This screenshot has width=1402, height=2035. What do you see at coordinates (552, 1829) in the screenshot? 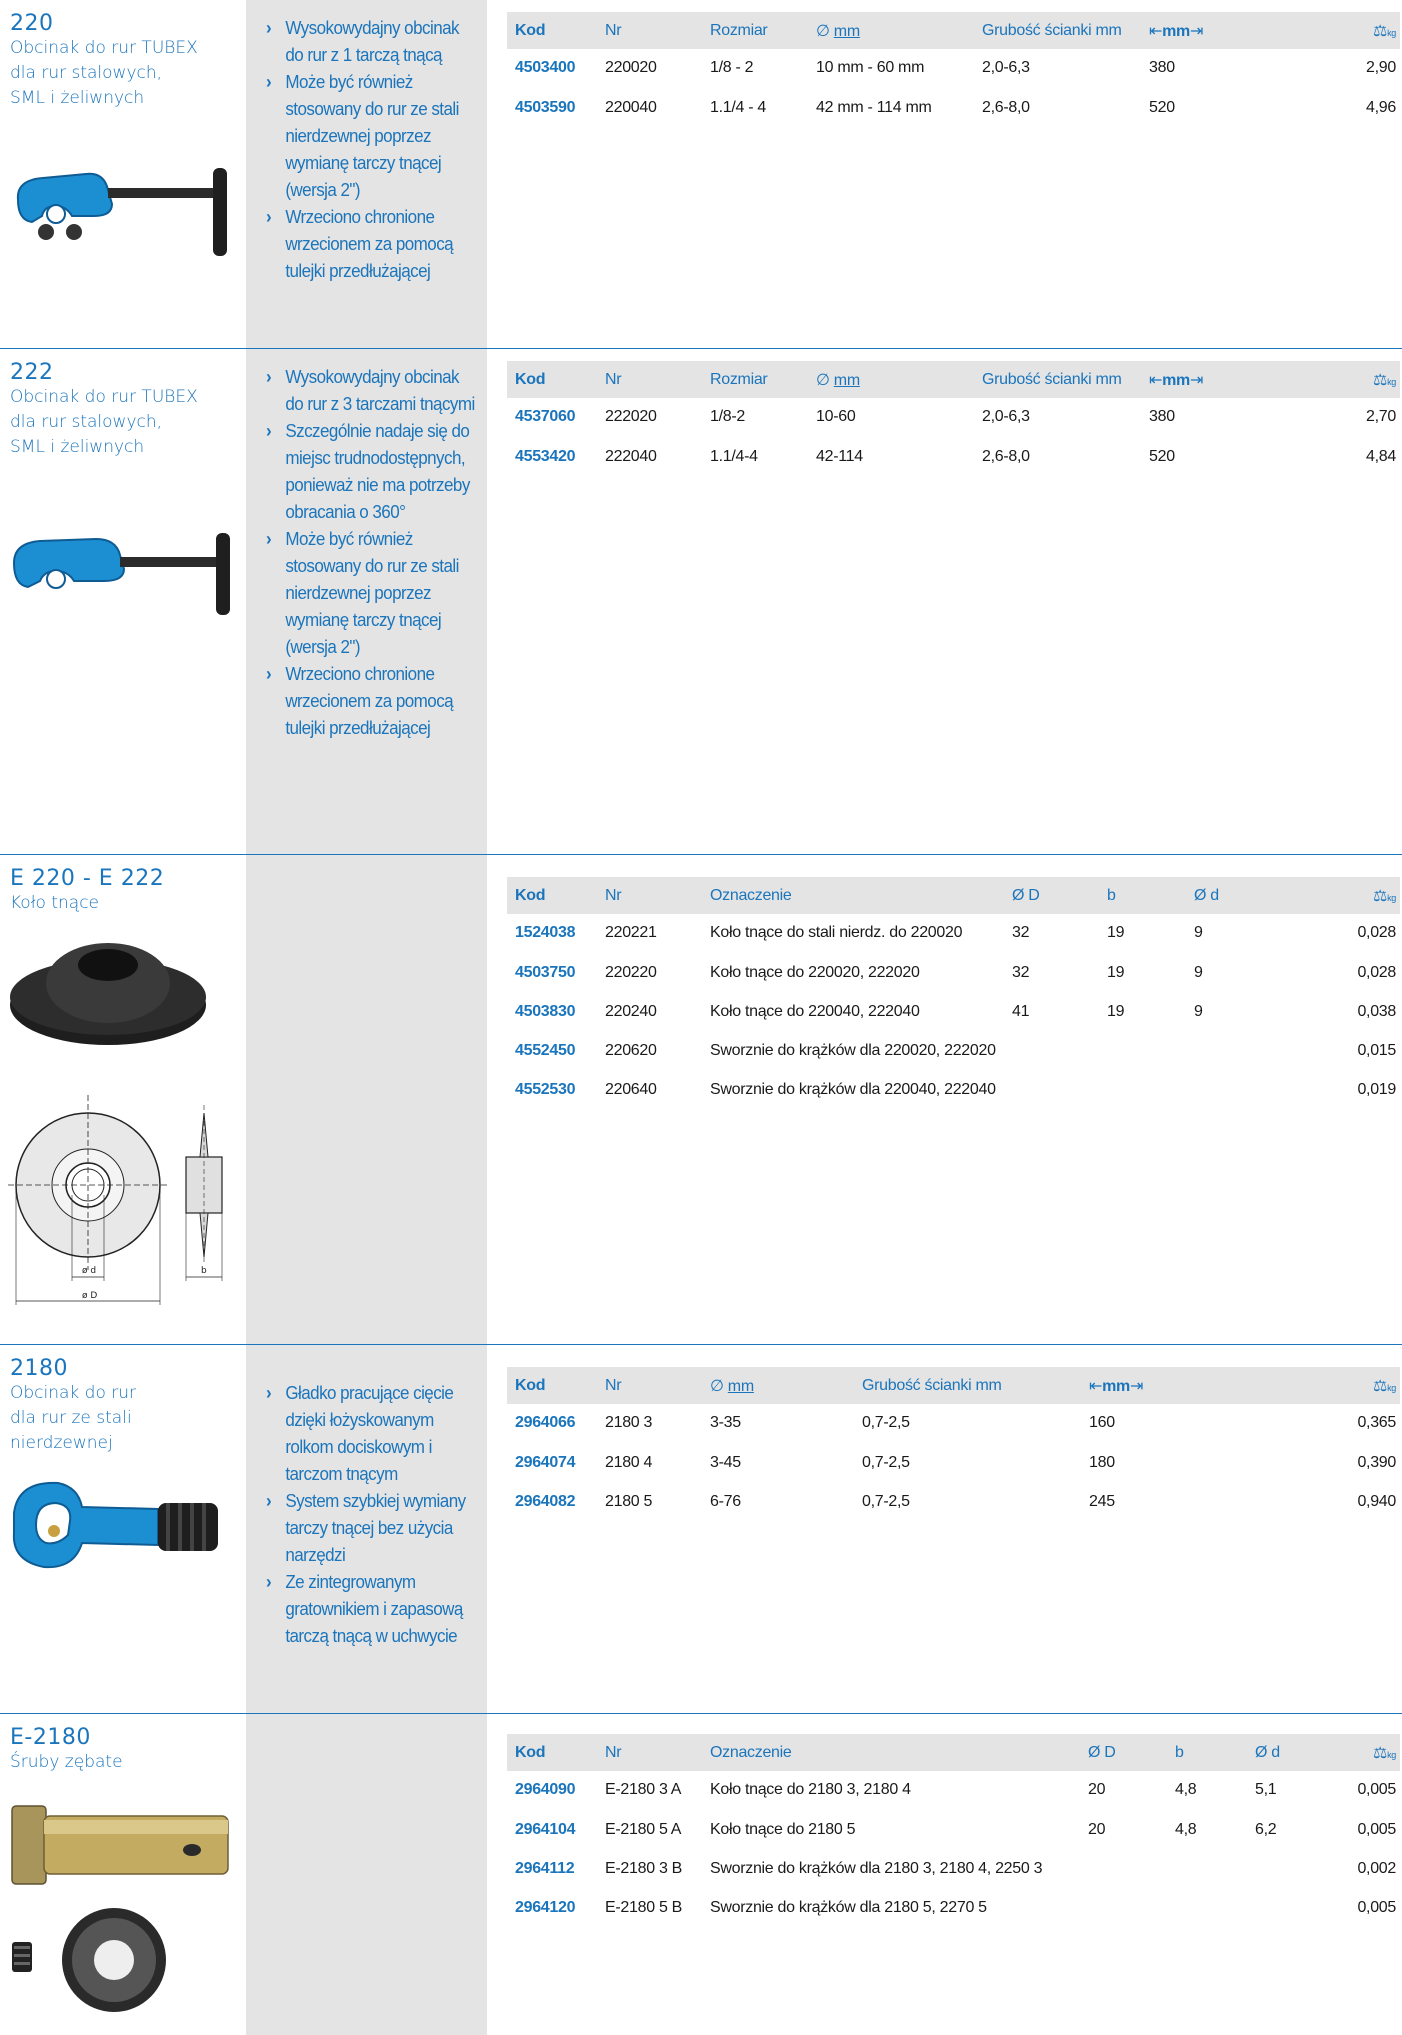
I see `cell-kod: 2964104` at bounding box center [552, 1829].